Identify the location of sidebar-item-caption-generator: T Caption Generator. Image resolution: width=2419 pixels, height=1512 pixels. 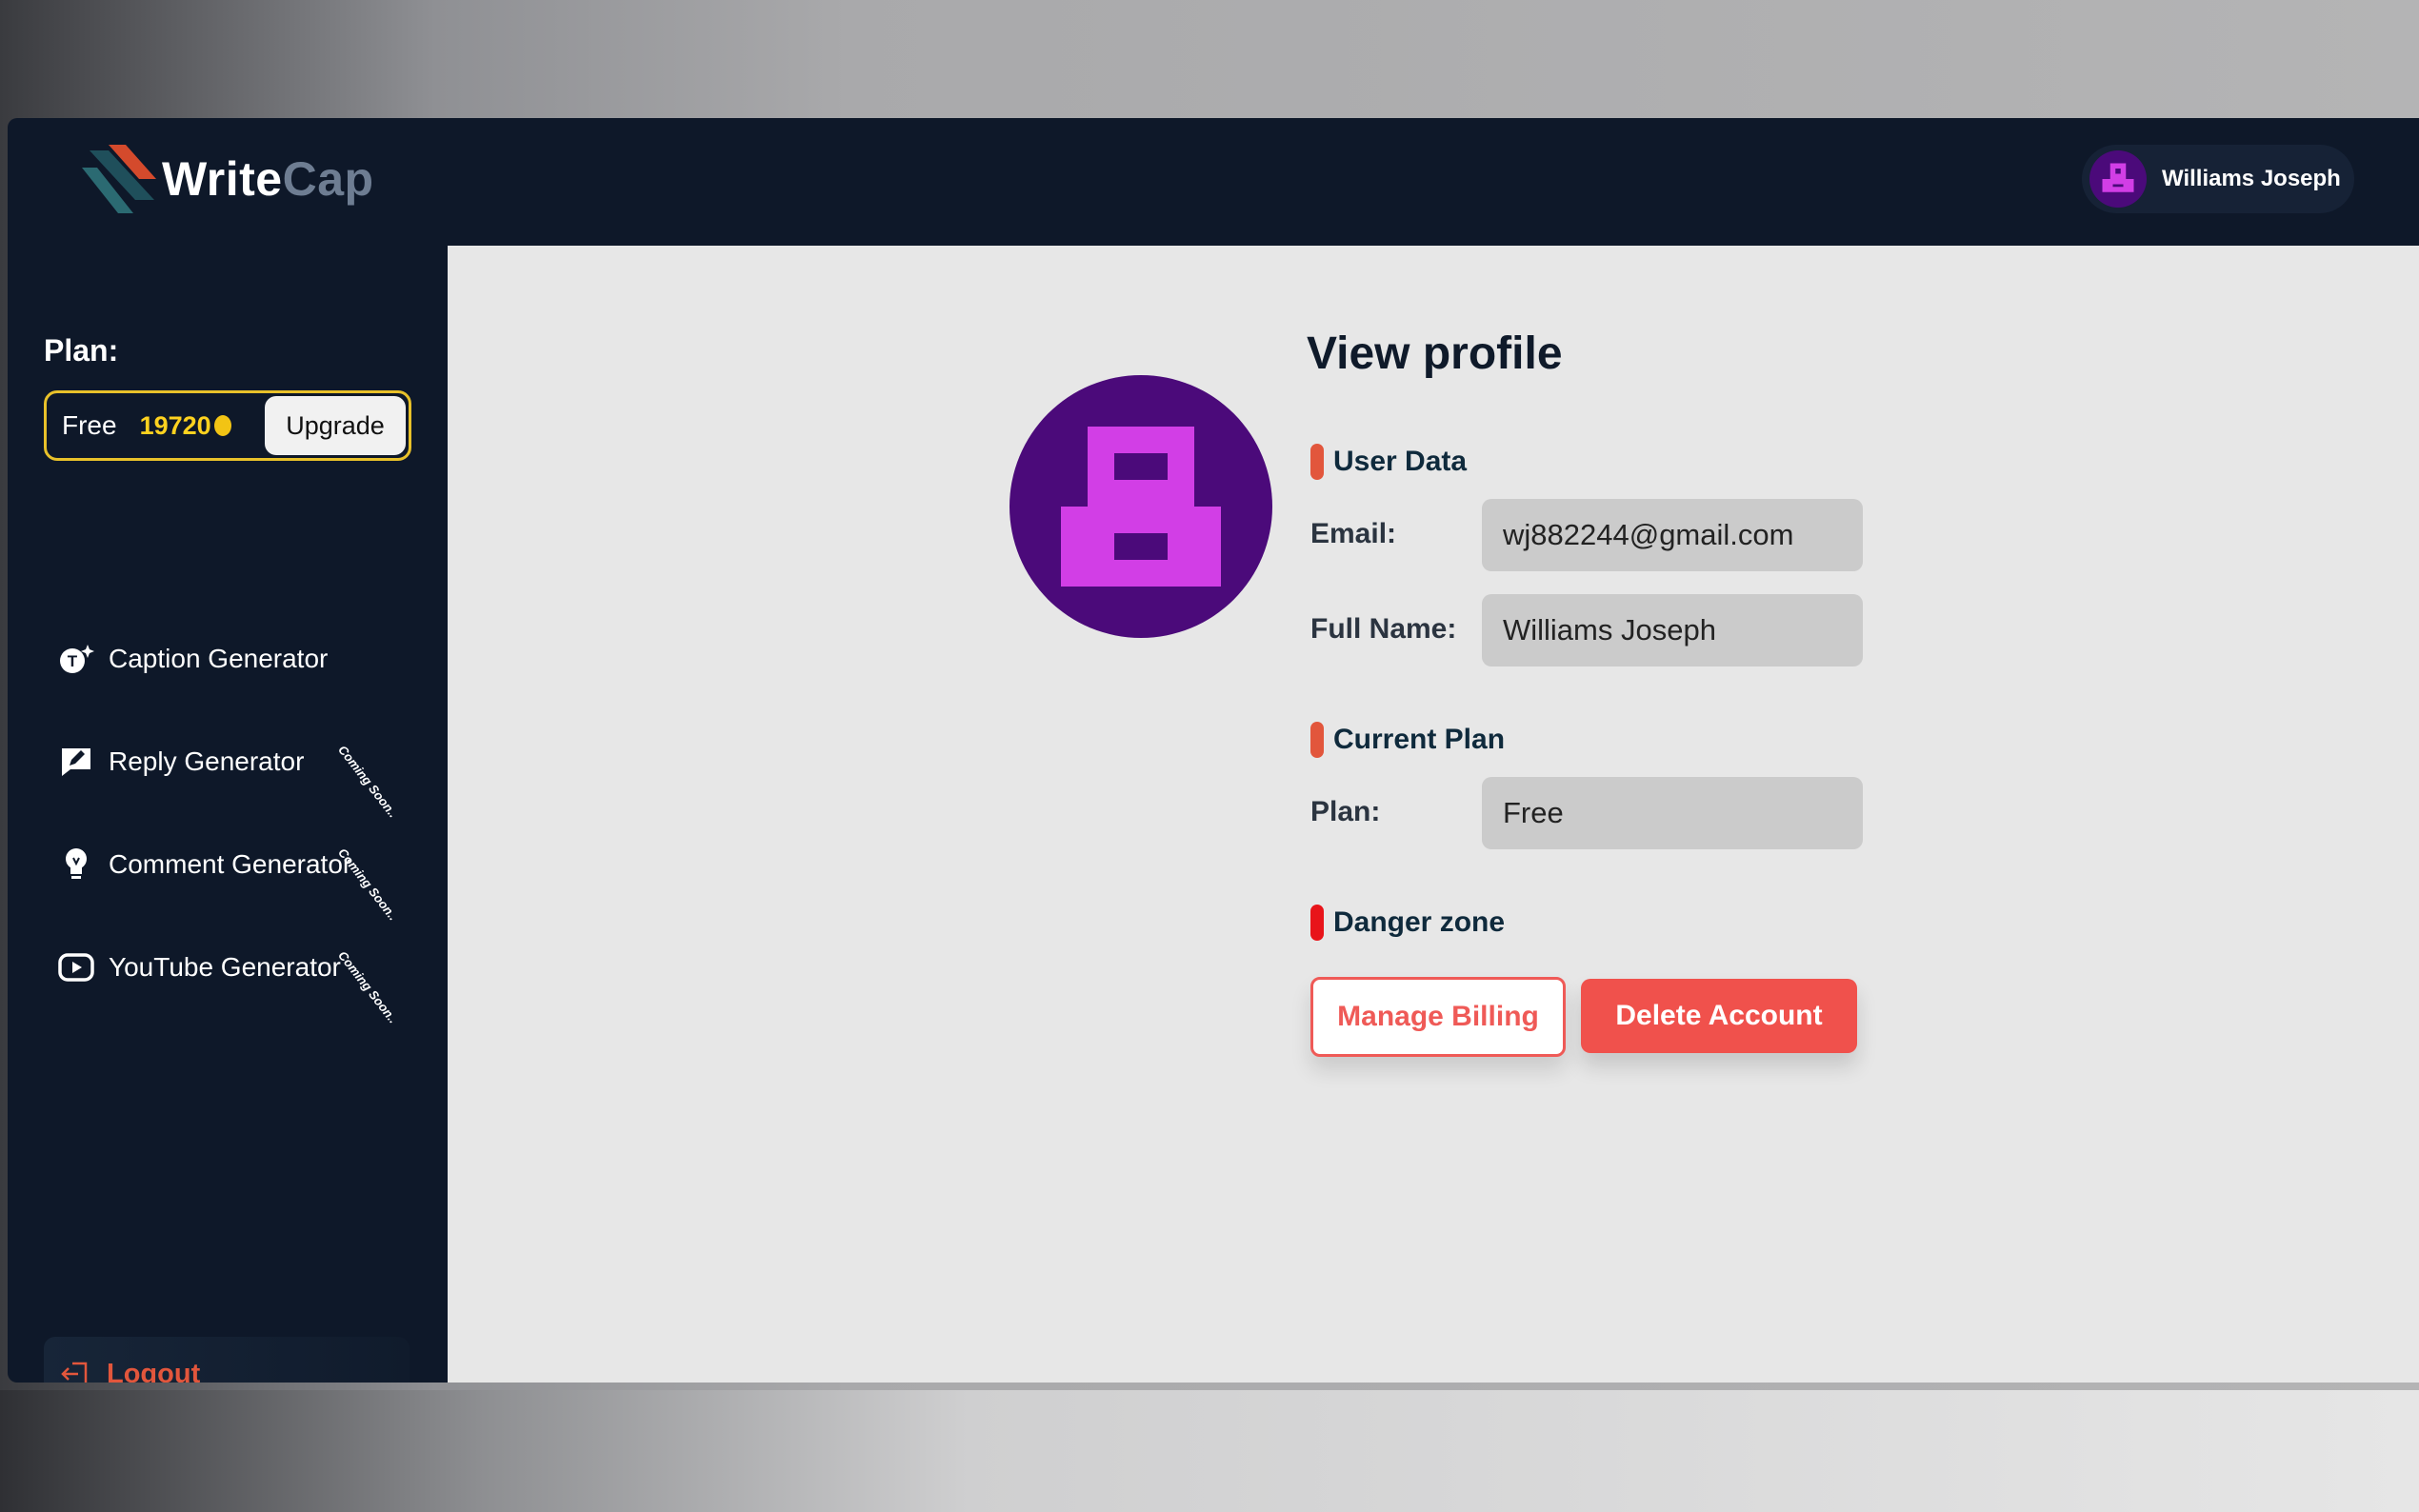
(238, 658).